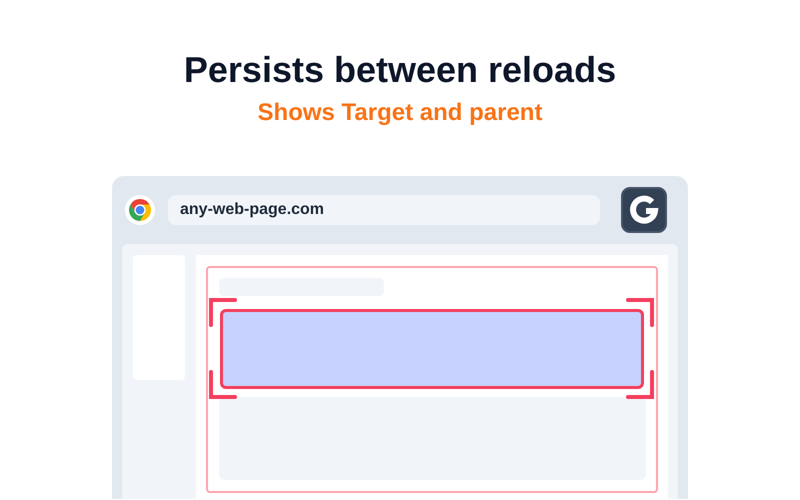 This screenshot has height=500, width=800. Describe the element at coordinates (432, 349) in the screenshot. I see `target-highlight` at that location.